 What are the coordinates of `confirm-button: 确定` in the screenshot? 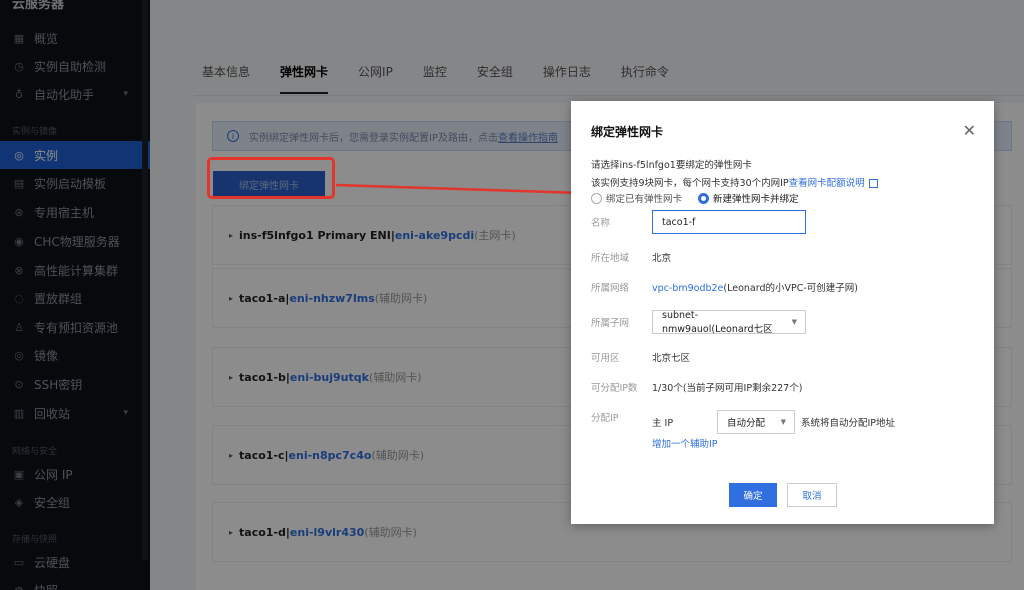 It's located at (753, 495).